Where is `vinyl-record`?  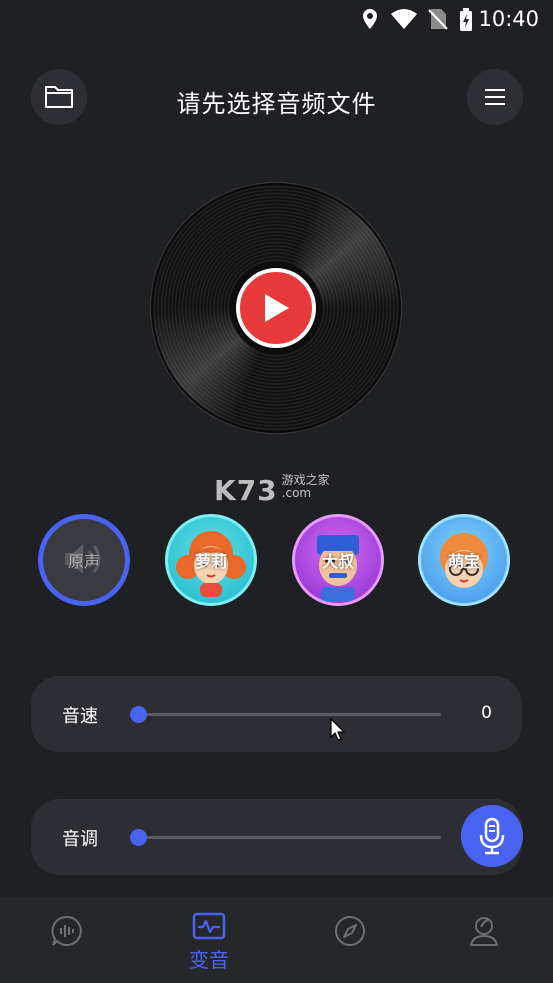 vinyl-record is located at coordinates (276, 308).